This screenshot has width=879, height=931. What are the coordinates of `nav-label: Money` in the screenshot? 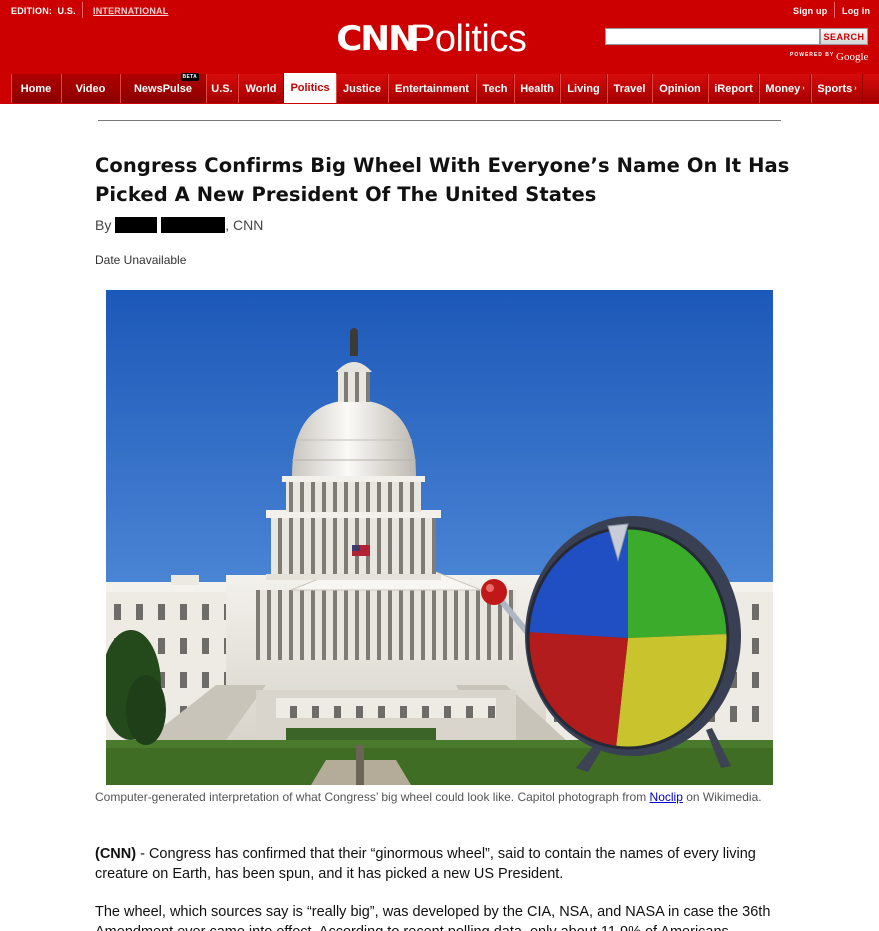 It's located at (783, 88).